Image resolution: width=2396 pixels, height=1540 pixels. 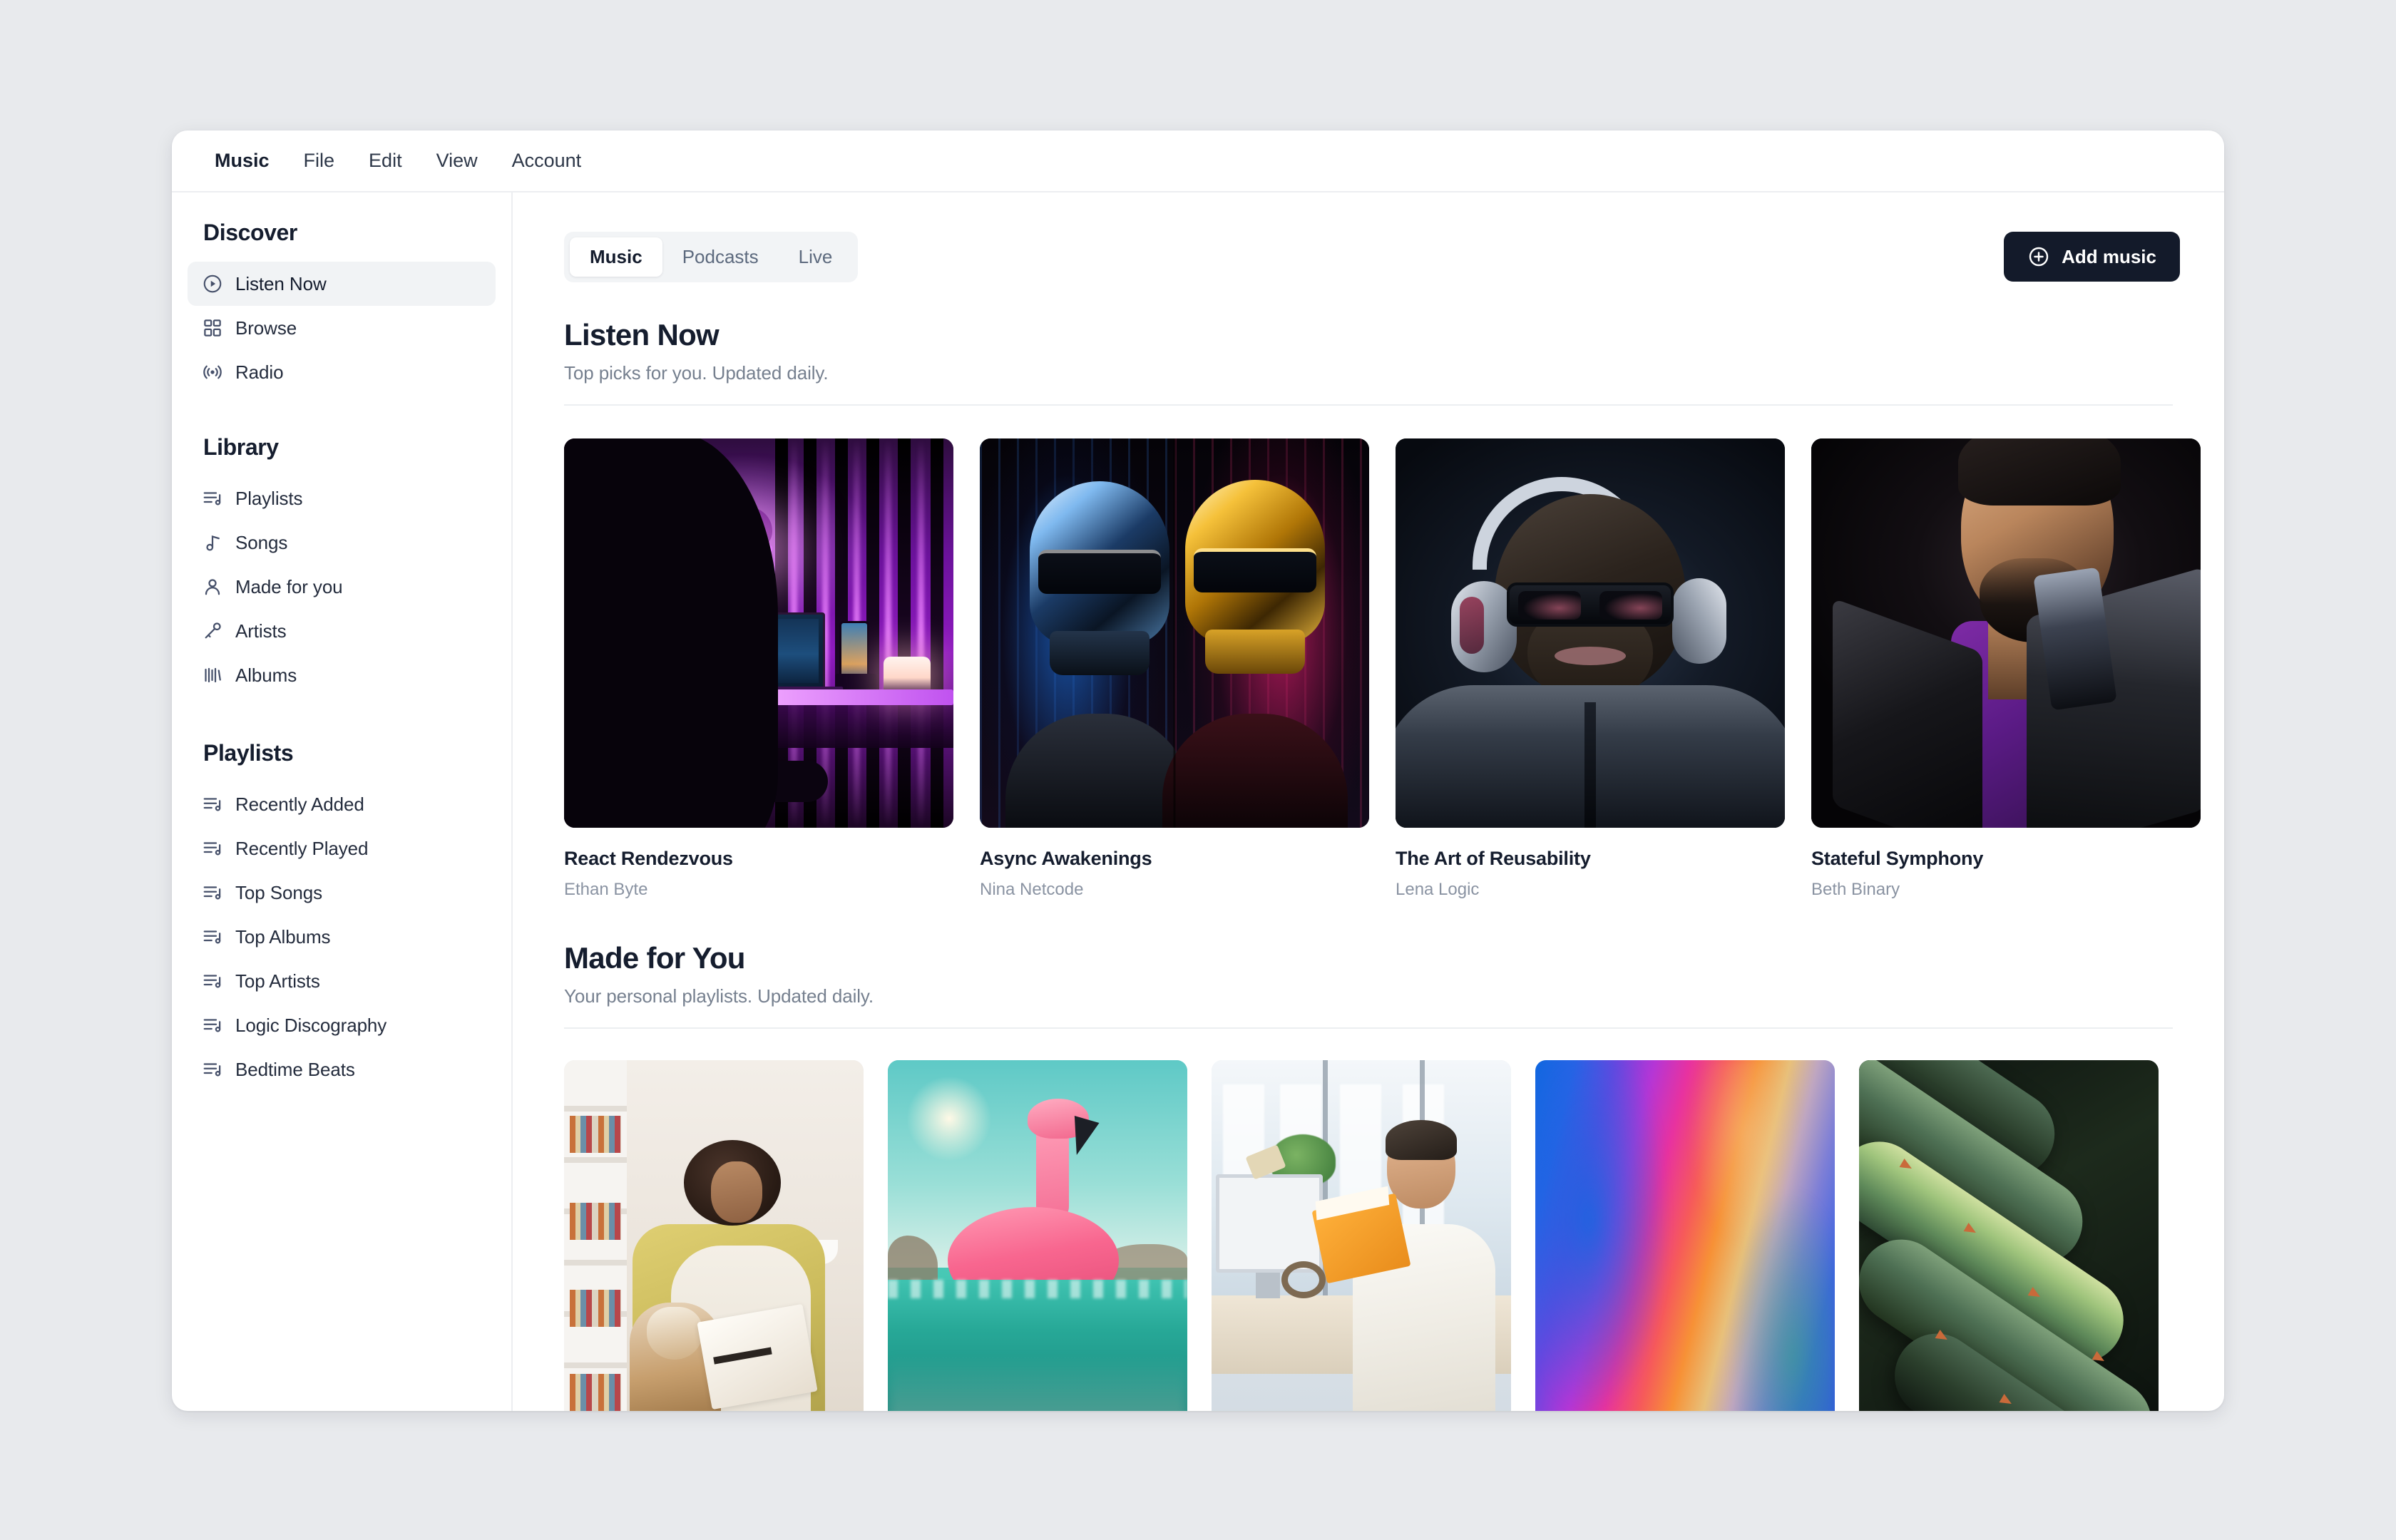 I want to click on sidebar-item-top-songs: Top Songs, so click(x=342, y=893).